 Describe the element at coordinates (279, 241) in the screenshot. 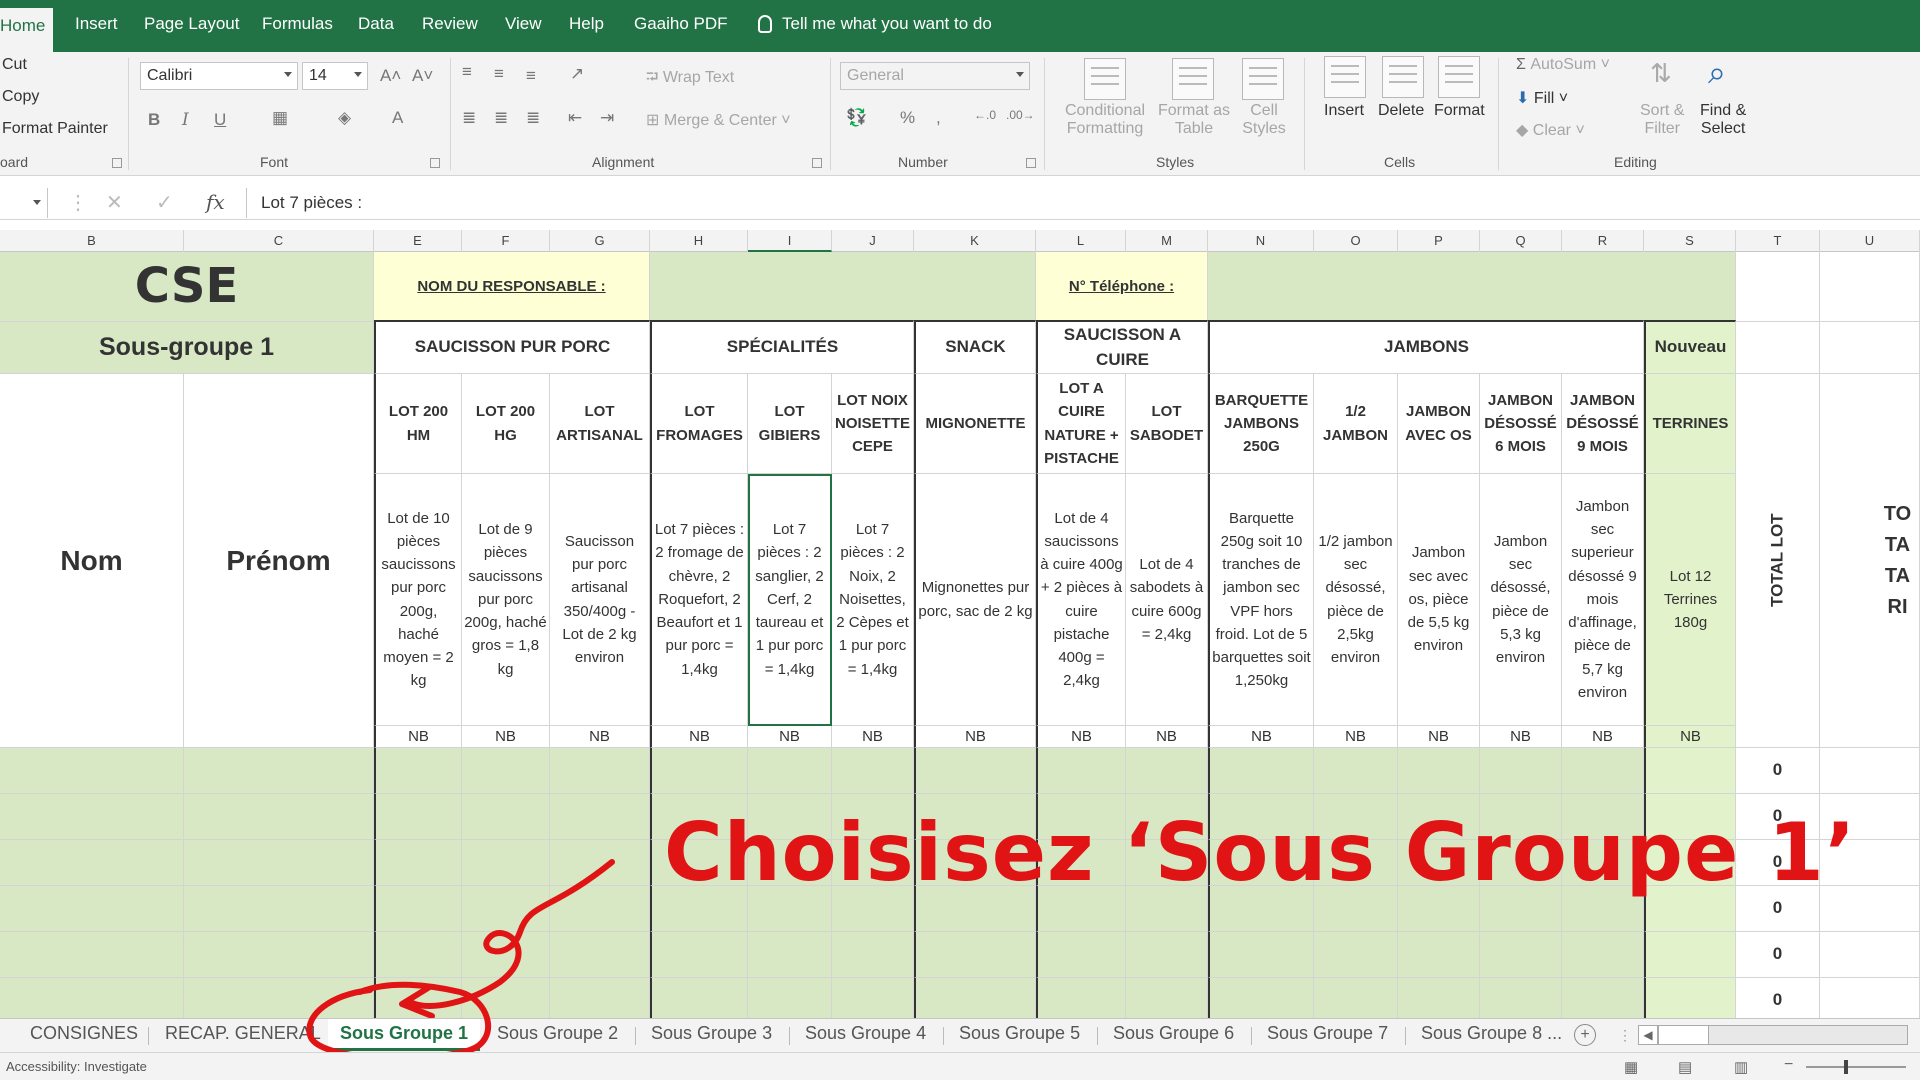

I see `column-header-c: C` at that location.